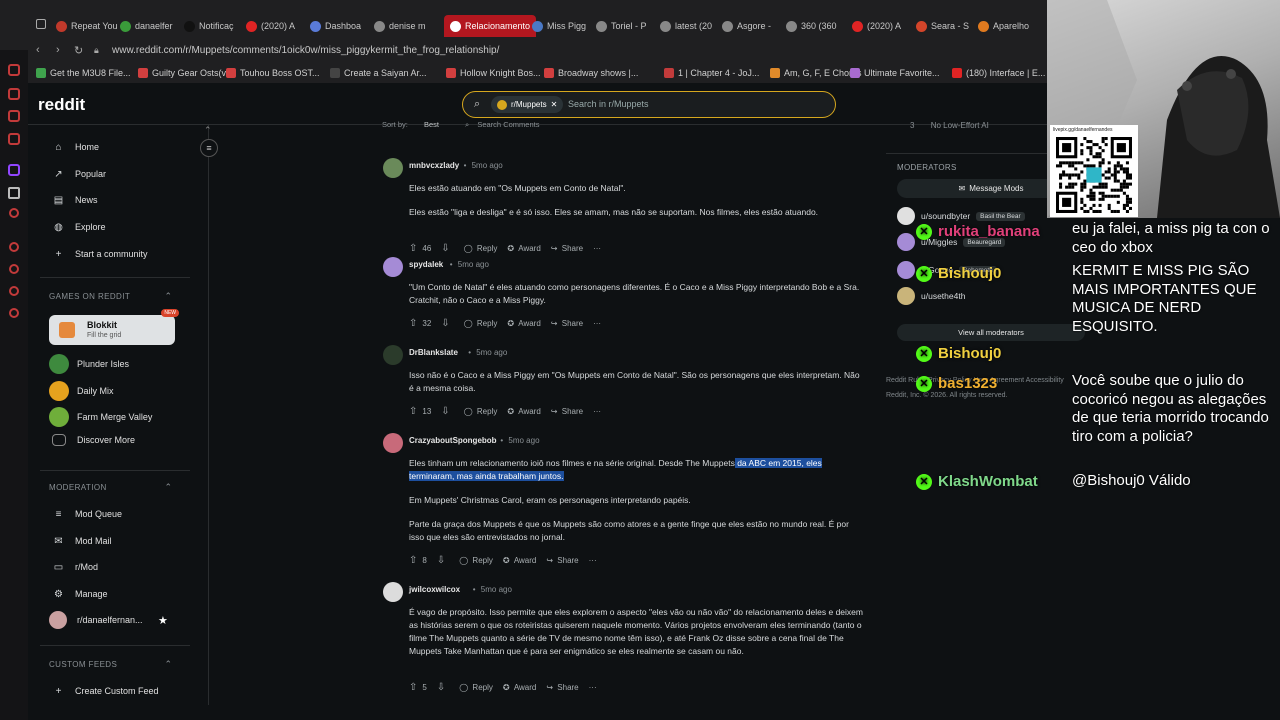 The width and height of the screenshot is (1280, 720). What do you see at coordinates (208, 130) in the screenshot?
I see `scroll-up-icon: ⌃` at bounding box center [208, 130].